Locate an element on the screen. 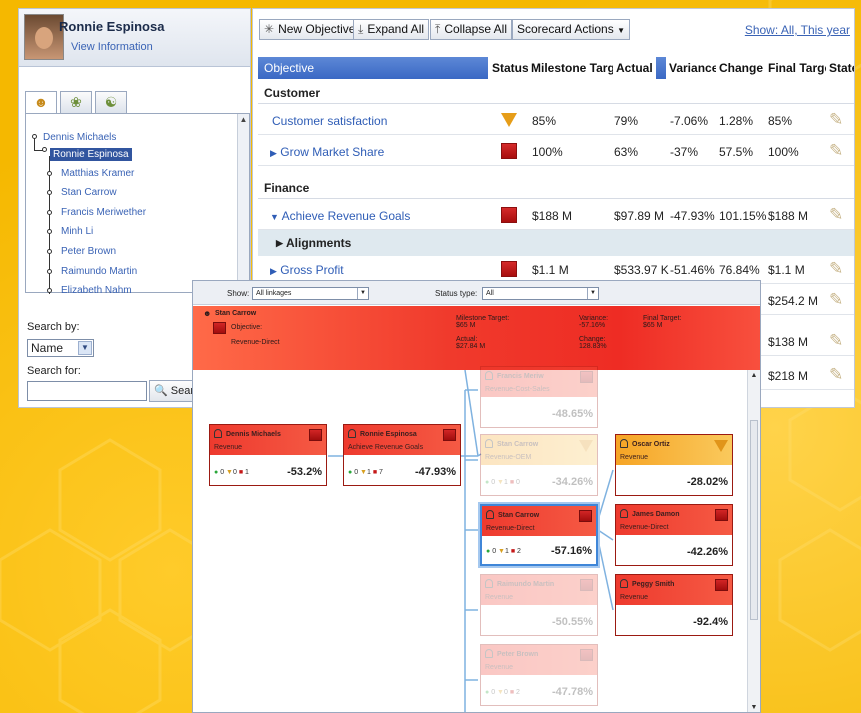 The width and height of the screenshot is (861, 713). cell-change: 1.28% is located at coordinates (736, 121).